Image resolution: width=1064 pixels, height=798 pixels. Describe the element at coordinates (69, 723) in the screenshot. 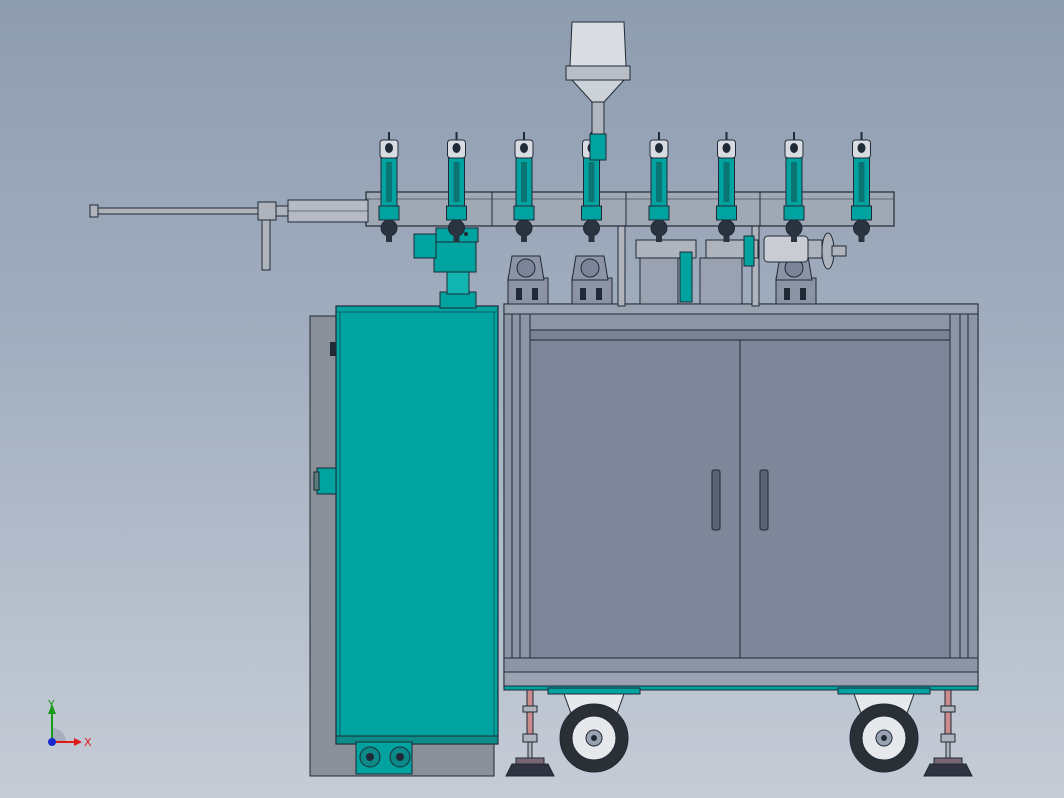

I see `coordinate-triad: Y X` at that location.